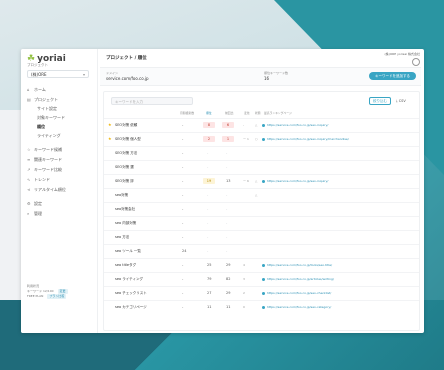 Image resolution: width=444 pixels, height=370 pixels. I want to click on table-row: SEO対策 方法 - - -, so click(261, 153).